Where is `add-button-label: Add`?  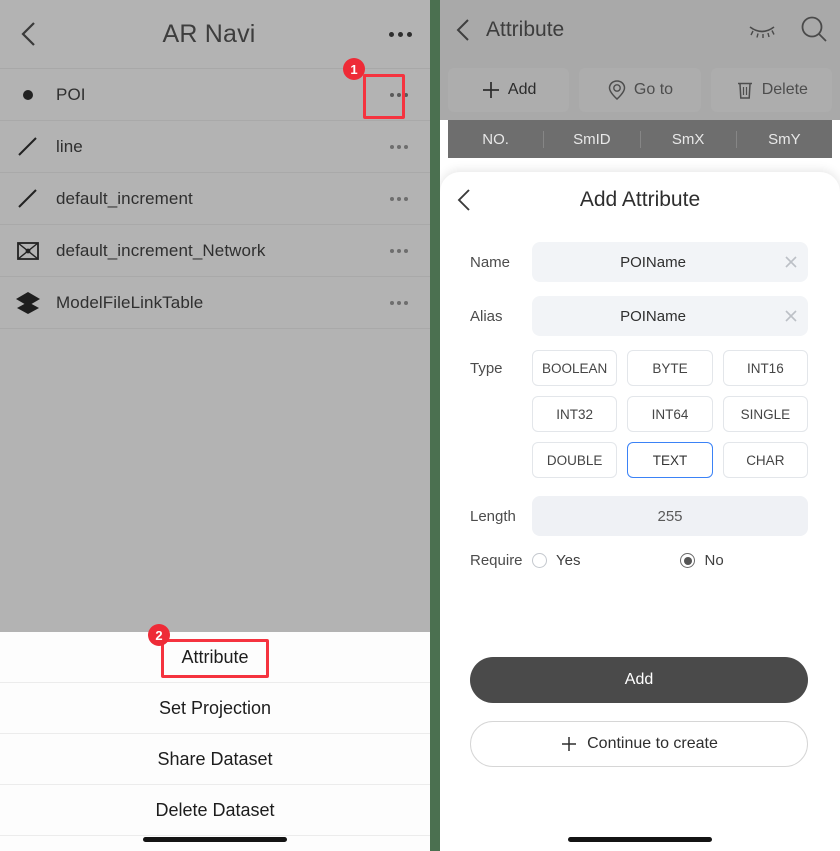 add-button-label: Add is located at coordinates (522, 89).